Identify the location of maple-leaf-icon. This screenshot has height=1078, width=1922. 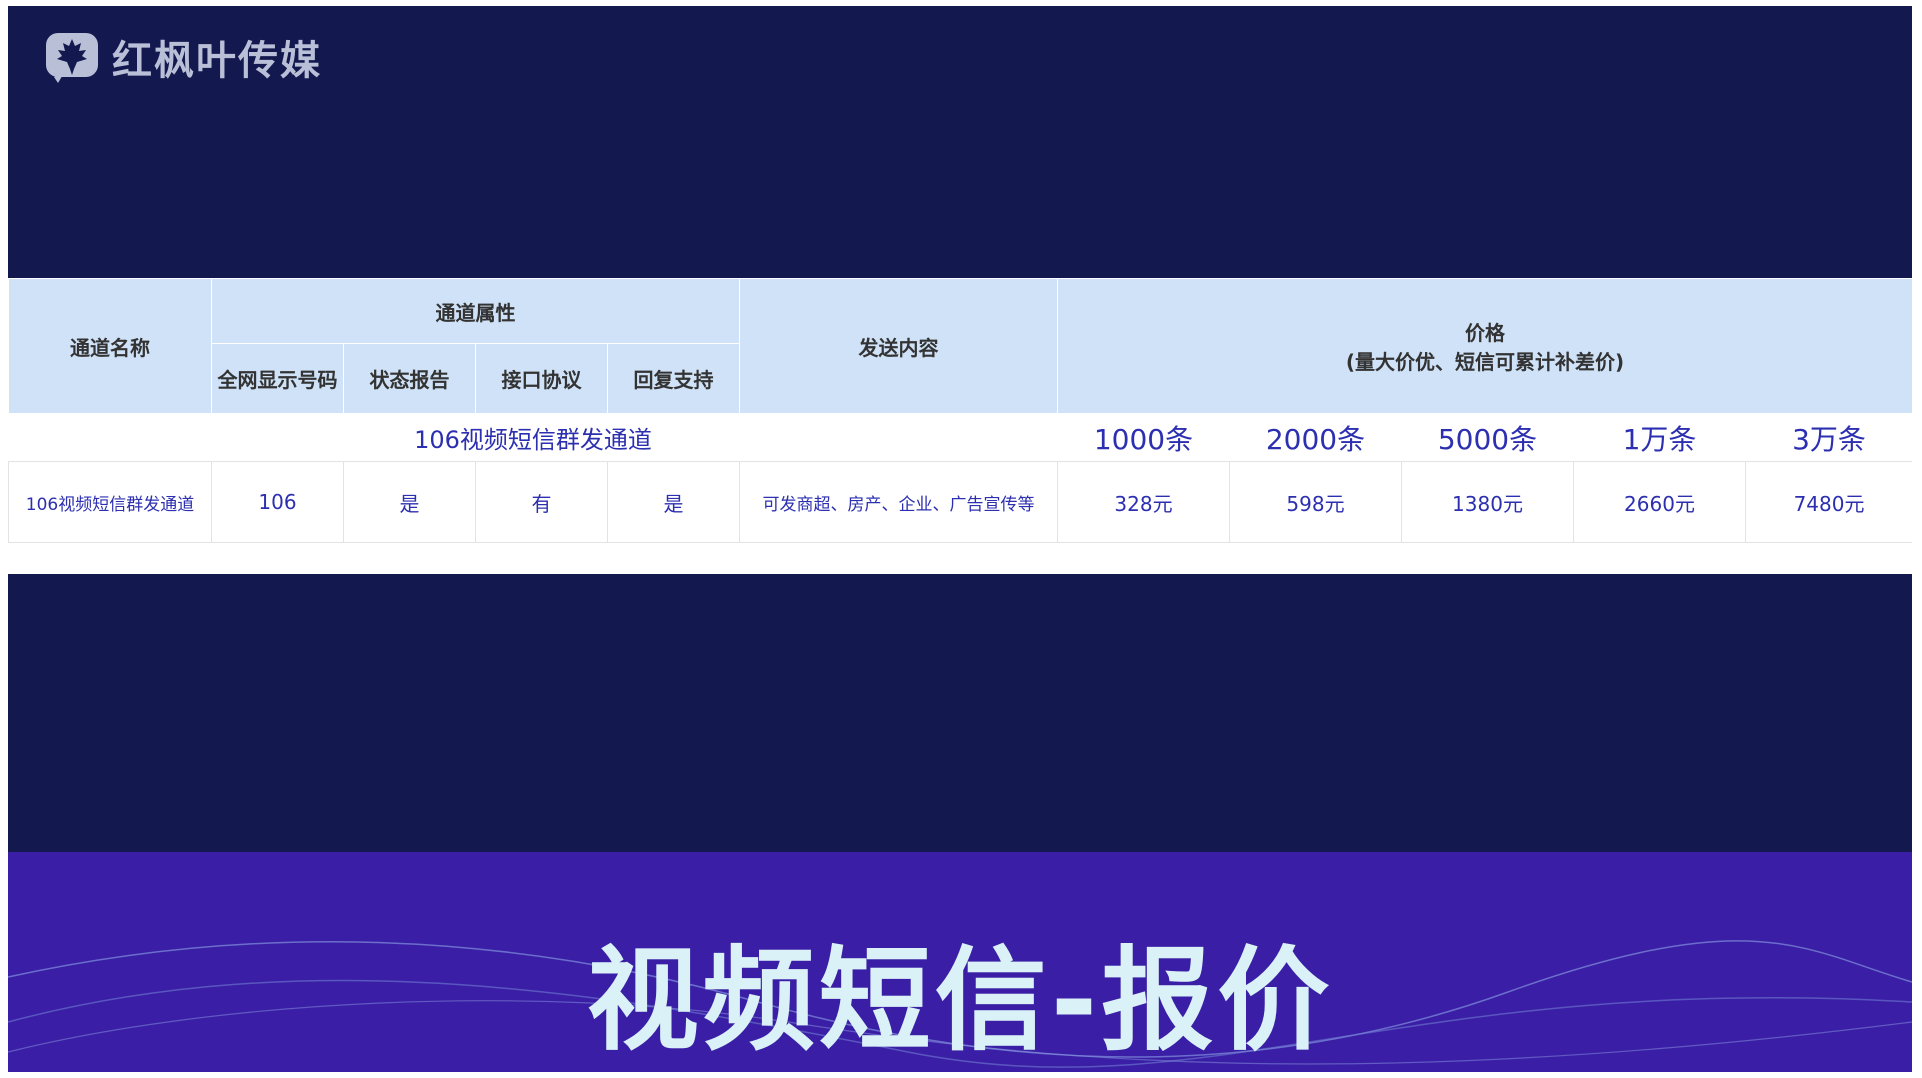
(72, 58).